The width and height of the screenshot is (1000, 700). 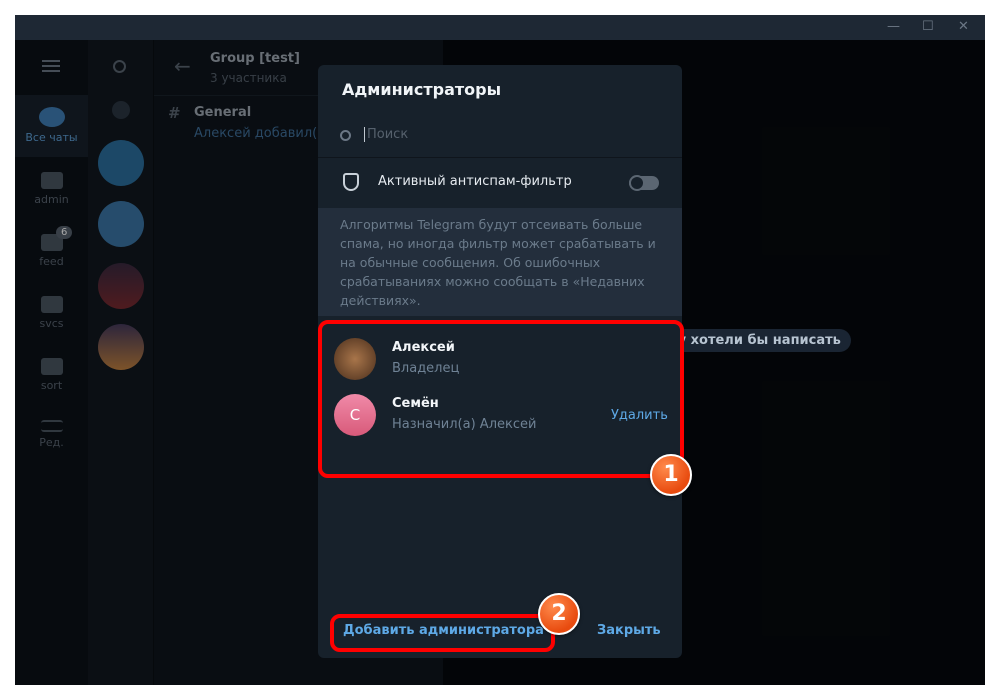 What do you see at coordinates (475, 181) in the screenshot?
I see `antispam-label: Активный антиспам-фильтр` at bounding box center [475, 181].